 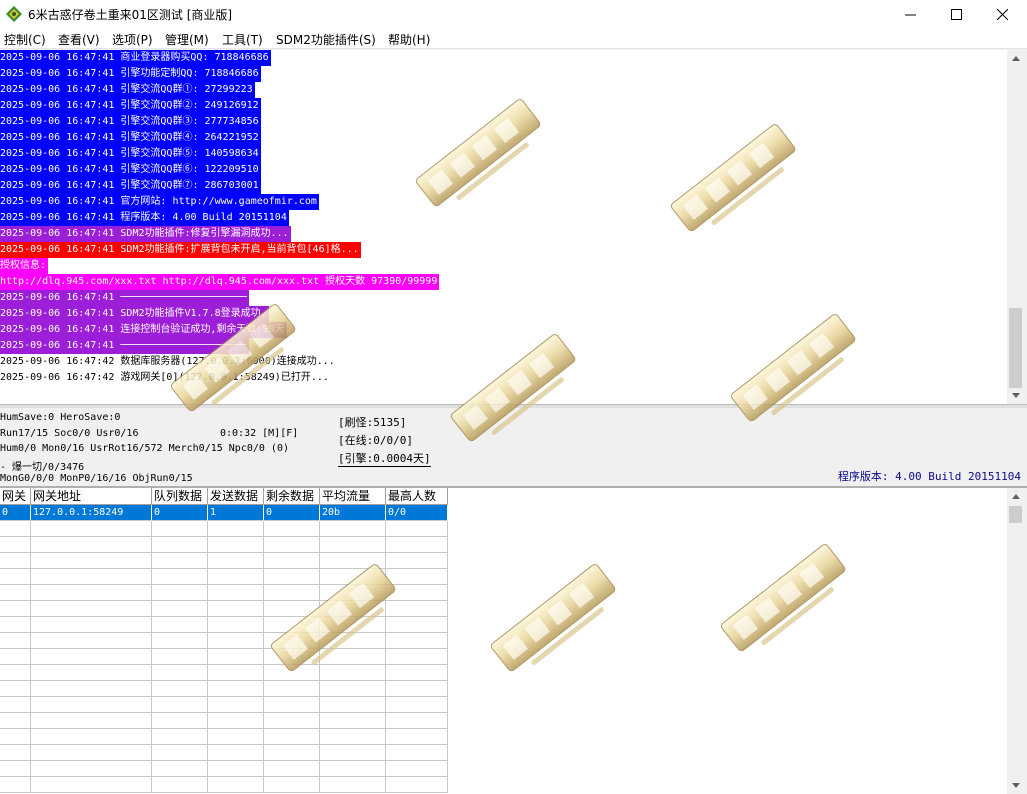 What do you see at coordinates (24, 266) in the screenshot?
I see `log-line: 授权信息:` at bounding box center [24, 266].